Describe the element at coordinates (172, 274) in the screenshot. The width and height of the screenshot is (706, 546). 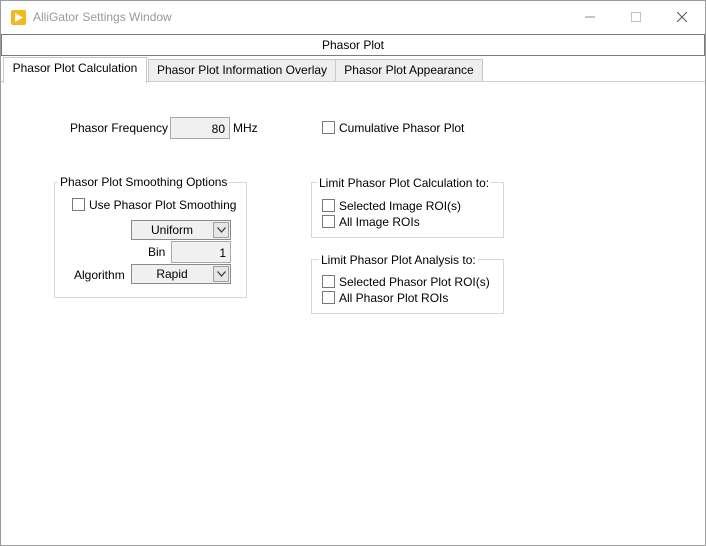
I see `algorithm-select-value: Rapid` at that location.